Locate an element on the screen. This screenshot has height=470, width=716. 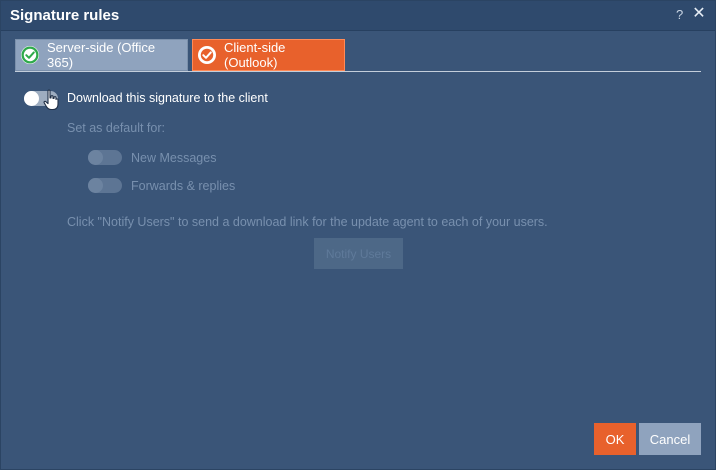
tab-server-side-label: Server-side (Office 365) is located at coordinates (101, 55).